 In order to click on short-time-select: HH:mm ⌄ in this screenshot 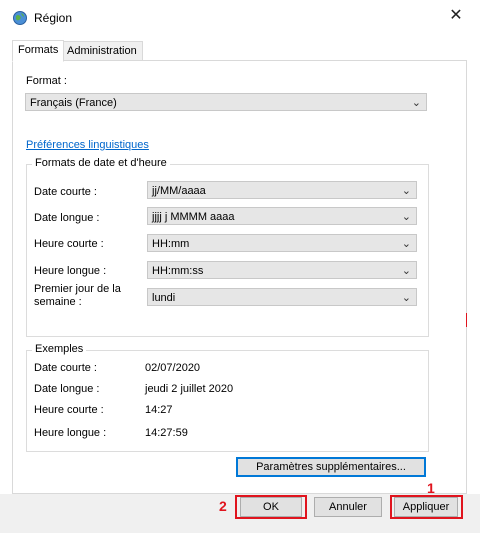, I will do `click(282, 243)`.